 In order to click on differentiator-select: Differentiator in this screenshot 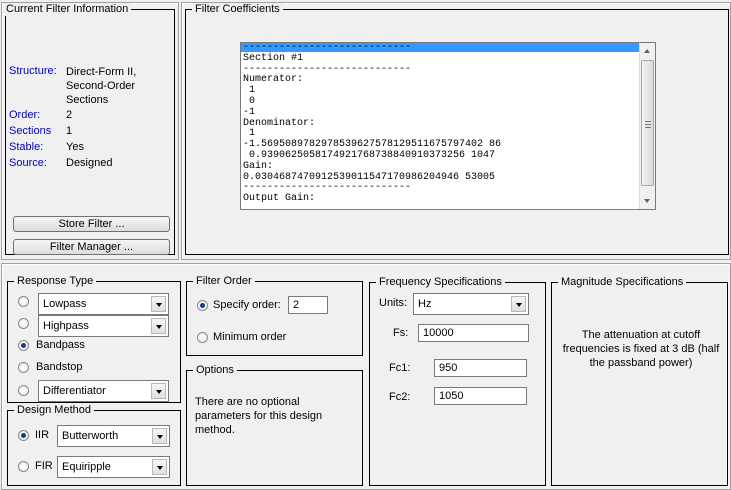, I will do `click(103, 391)`.